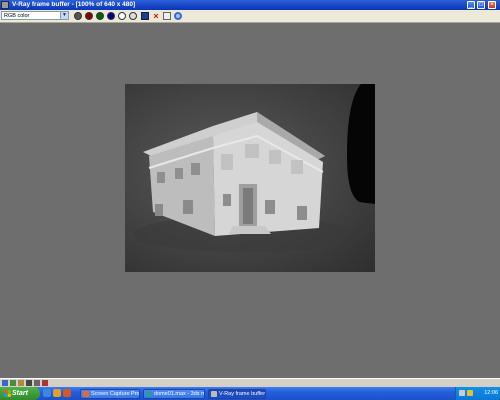 The height and width of the screenshot is (400, 500). Describe the element at coordinates (178, 16) in the screenshot. I see `display-corrections-icon` at that location.